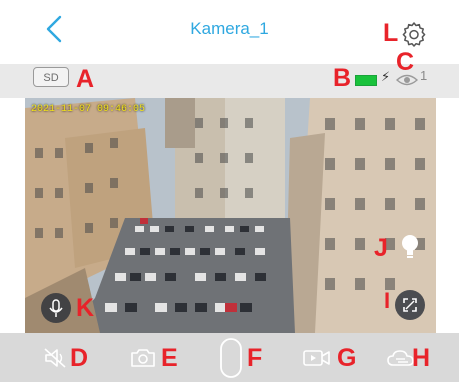  Describe the element at coordinates (386, 76) in the screenshot. I see `charging-lightning-icon: ⚡︎` at that location.